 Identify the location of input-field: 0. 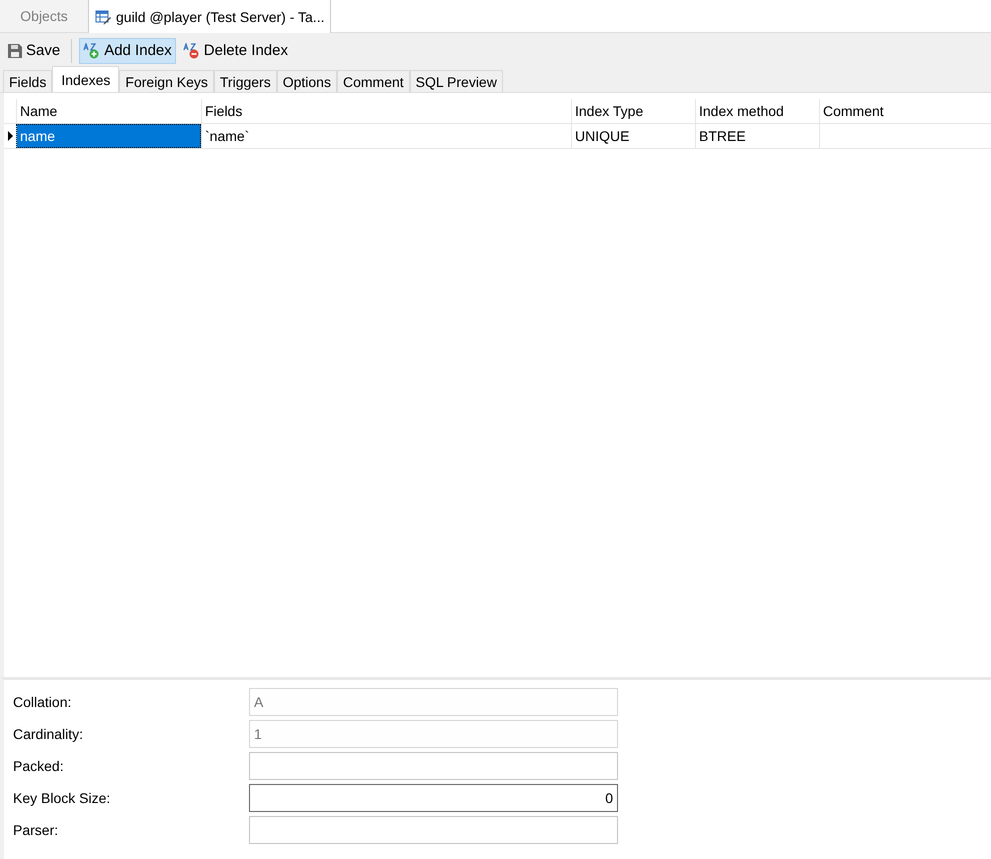
(433, 798).